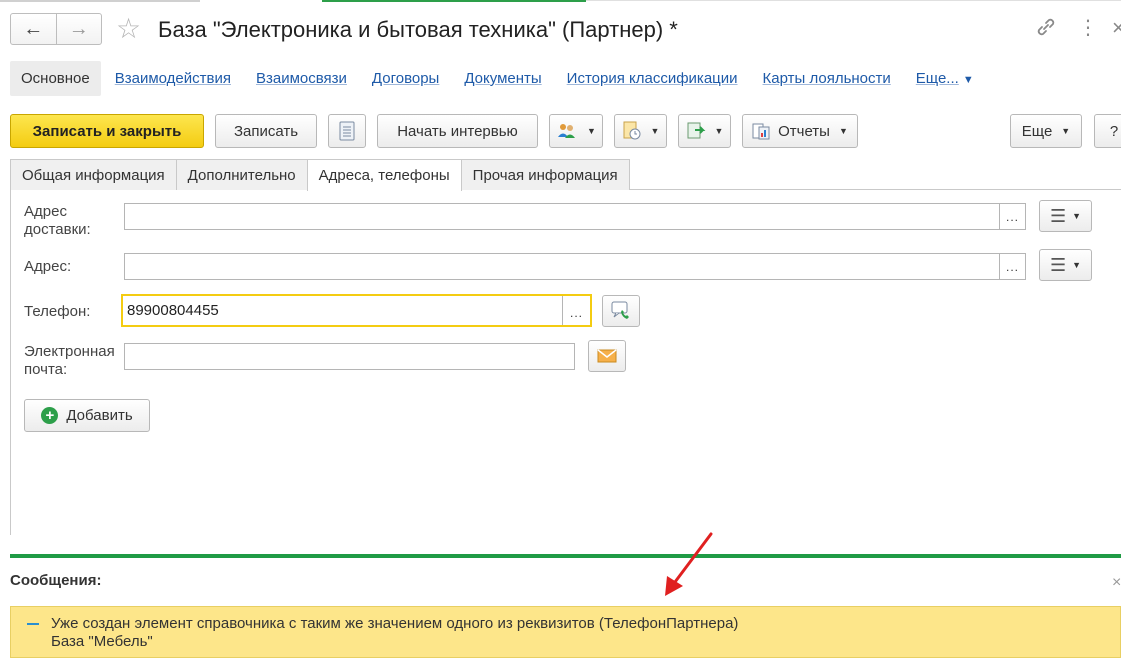 This screenshot has height=667, width=1121. I want to click on contacts-button: ▼, so click(576, 131).